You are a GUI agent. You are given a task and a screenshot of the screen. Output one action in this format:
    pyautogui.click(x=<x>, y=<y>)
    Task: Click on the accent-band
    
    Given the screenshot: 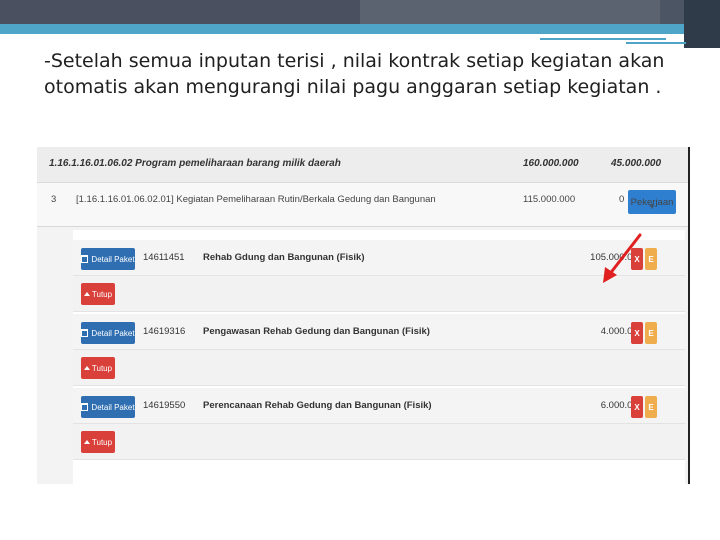 What is the action you would take?
    pyautogui.click(x=360, y=29)
    